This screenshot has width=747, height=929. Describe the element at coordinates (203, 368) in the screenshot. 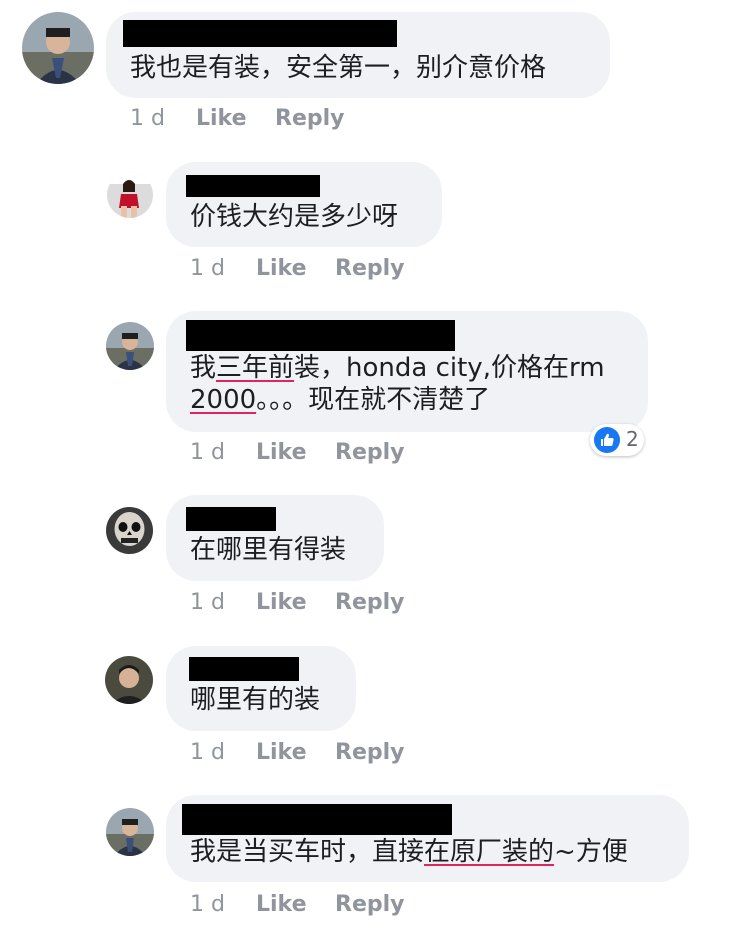

I see `text-segment: 我` at that location.